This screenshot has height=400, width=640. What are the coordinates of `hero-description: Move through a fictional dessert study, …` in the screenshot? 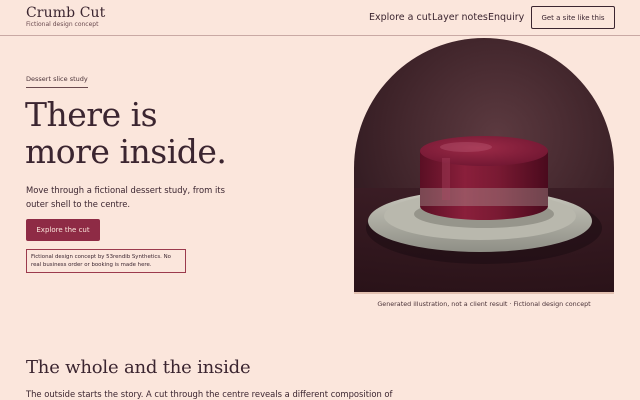 It's located at (125, 197).